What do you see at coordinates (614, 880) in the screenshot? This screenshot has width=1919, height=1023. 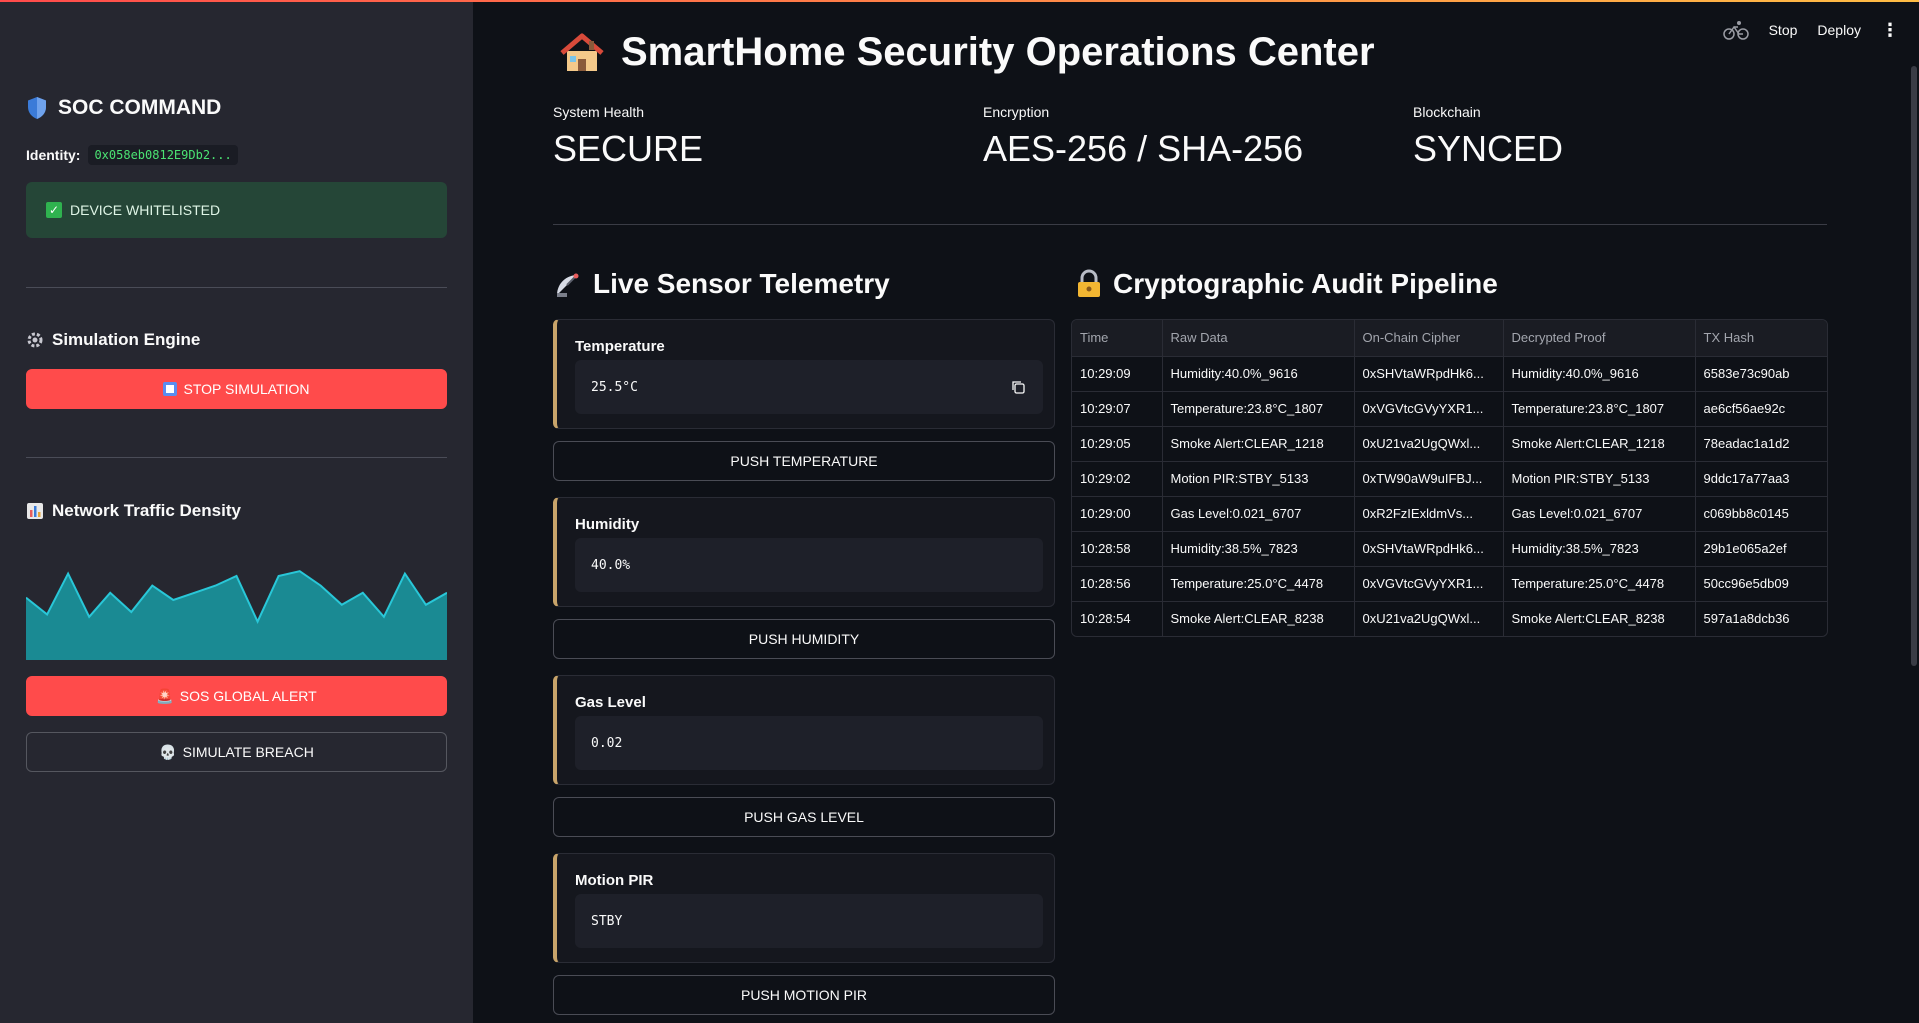 I see `sensor-label: Motion PIR` at bounding box center [614, 880].